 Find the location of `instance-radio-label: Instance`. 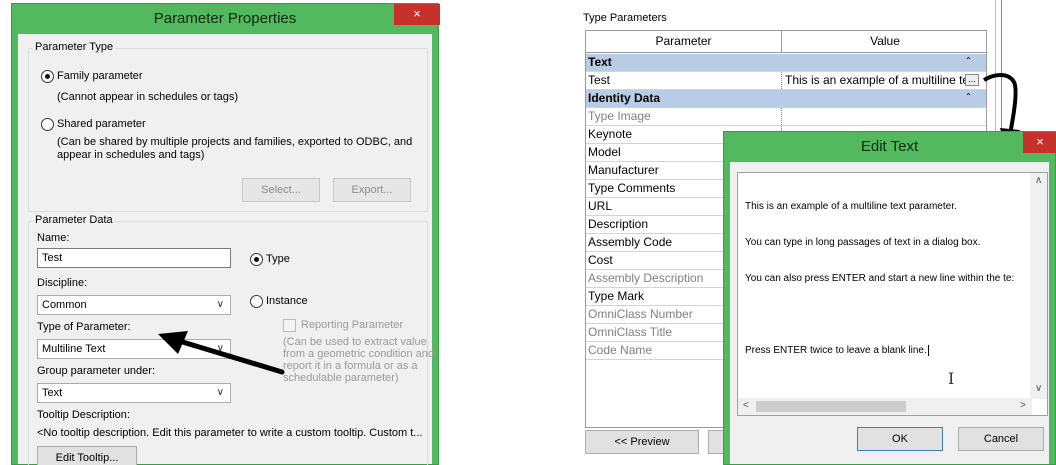

instance-radio-label: Instance is located at coordinates (287, 301).